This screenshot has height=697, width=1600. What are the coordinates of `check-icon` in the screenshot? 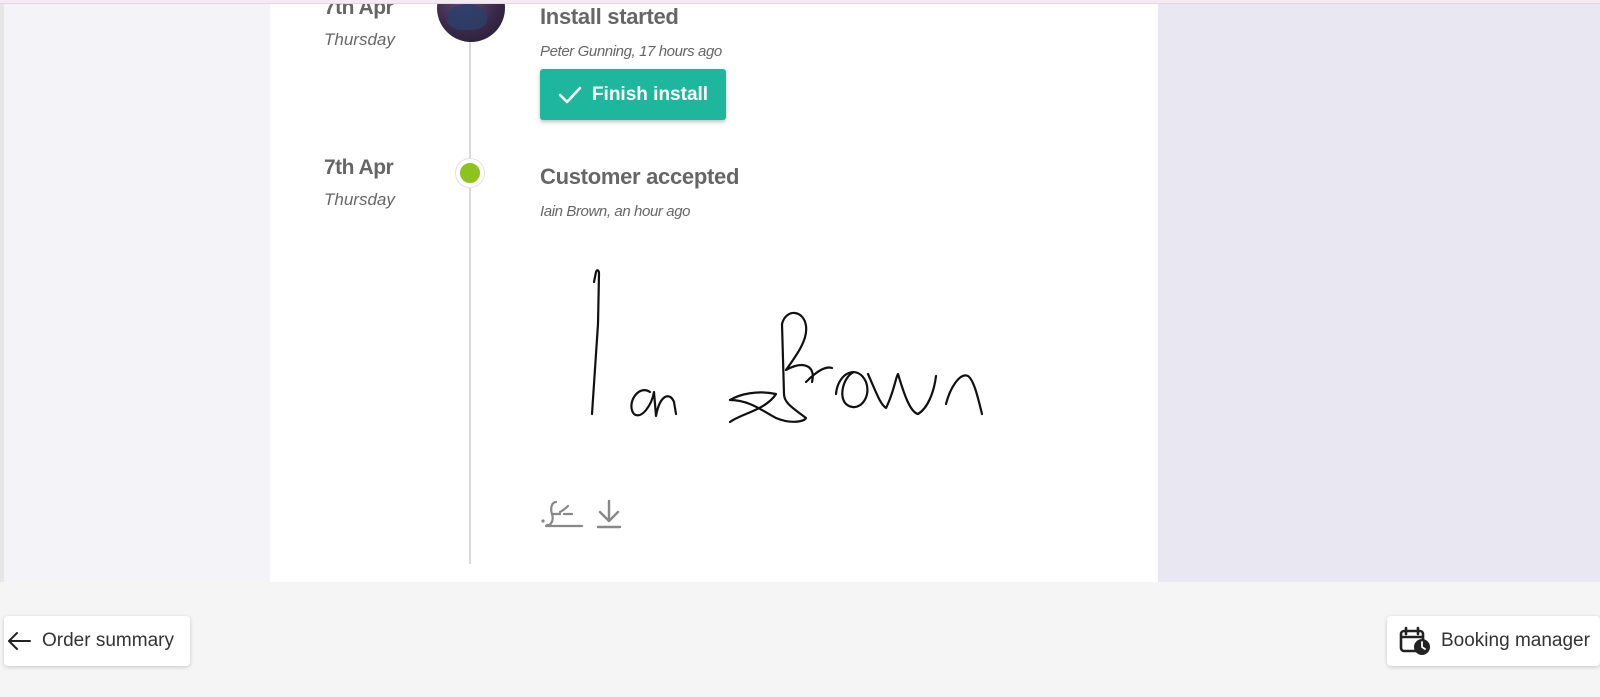 It's located at (570, 94).